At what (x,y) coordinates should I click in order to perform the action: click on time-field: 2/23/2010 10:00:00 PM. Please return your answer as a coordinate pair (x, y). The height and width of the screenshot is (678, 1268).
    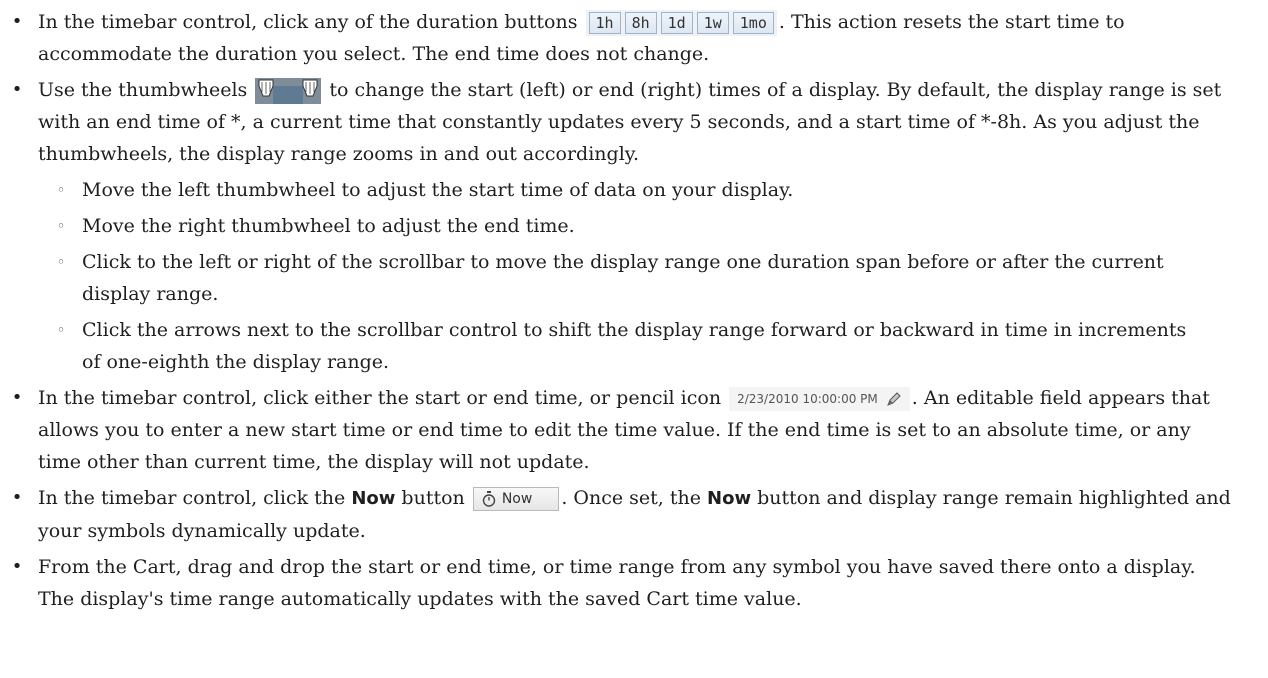
    Looking at the image, I should click on (819, 399).